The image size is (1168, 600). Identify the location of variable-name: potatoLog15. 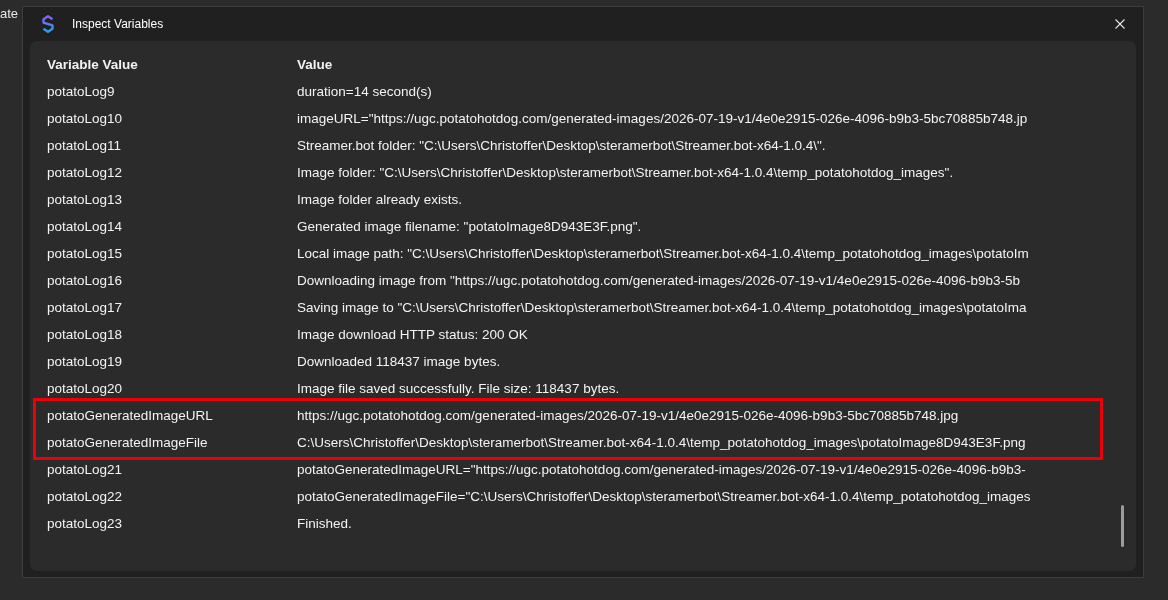
(85, 253).